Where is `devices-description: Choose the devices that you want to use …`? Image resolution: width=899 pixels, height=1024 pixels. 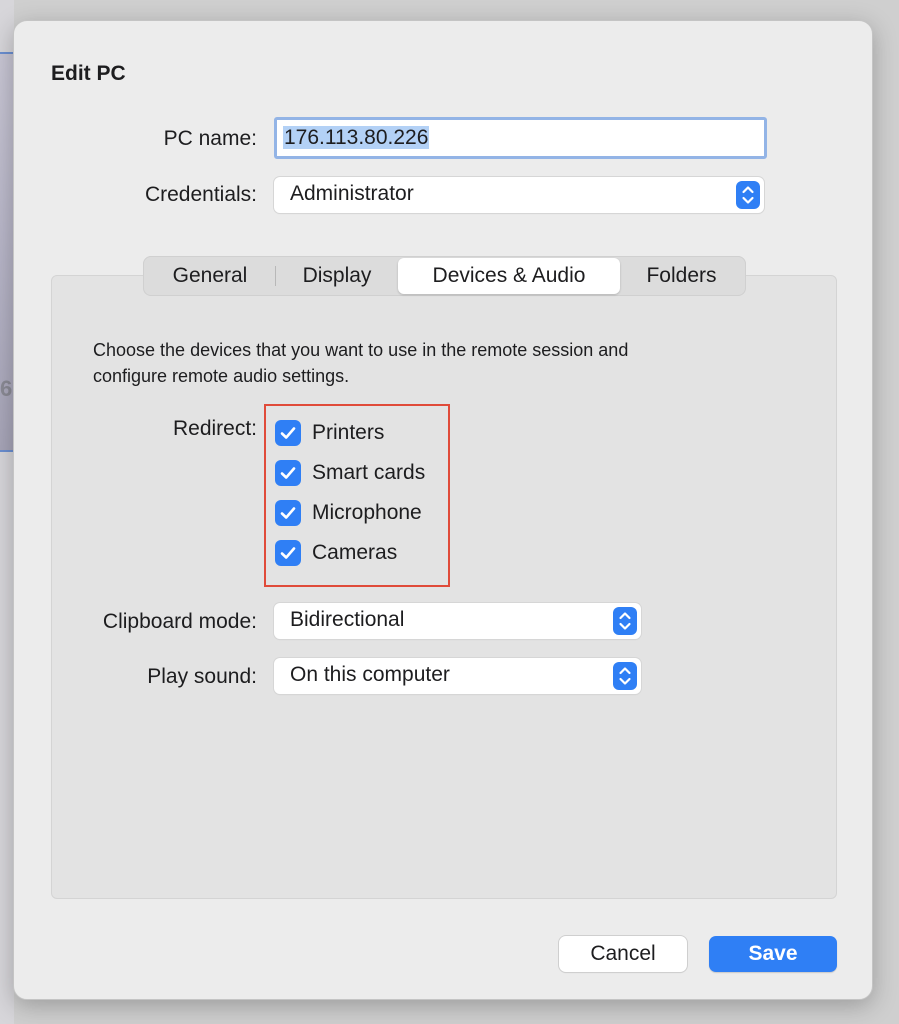 devices-description: Choose the devices that you want to use … is located at coordinates (443, 363).